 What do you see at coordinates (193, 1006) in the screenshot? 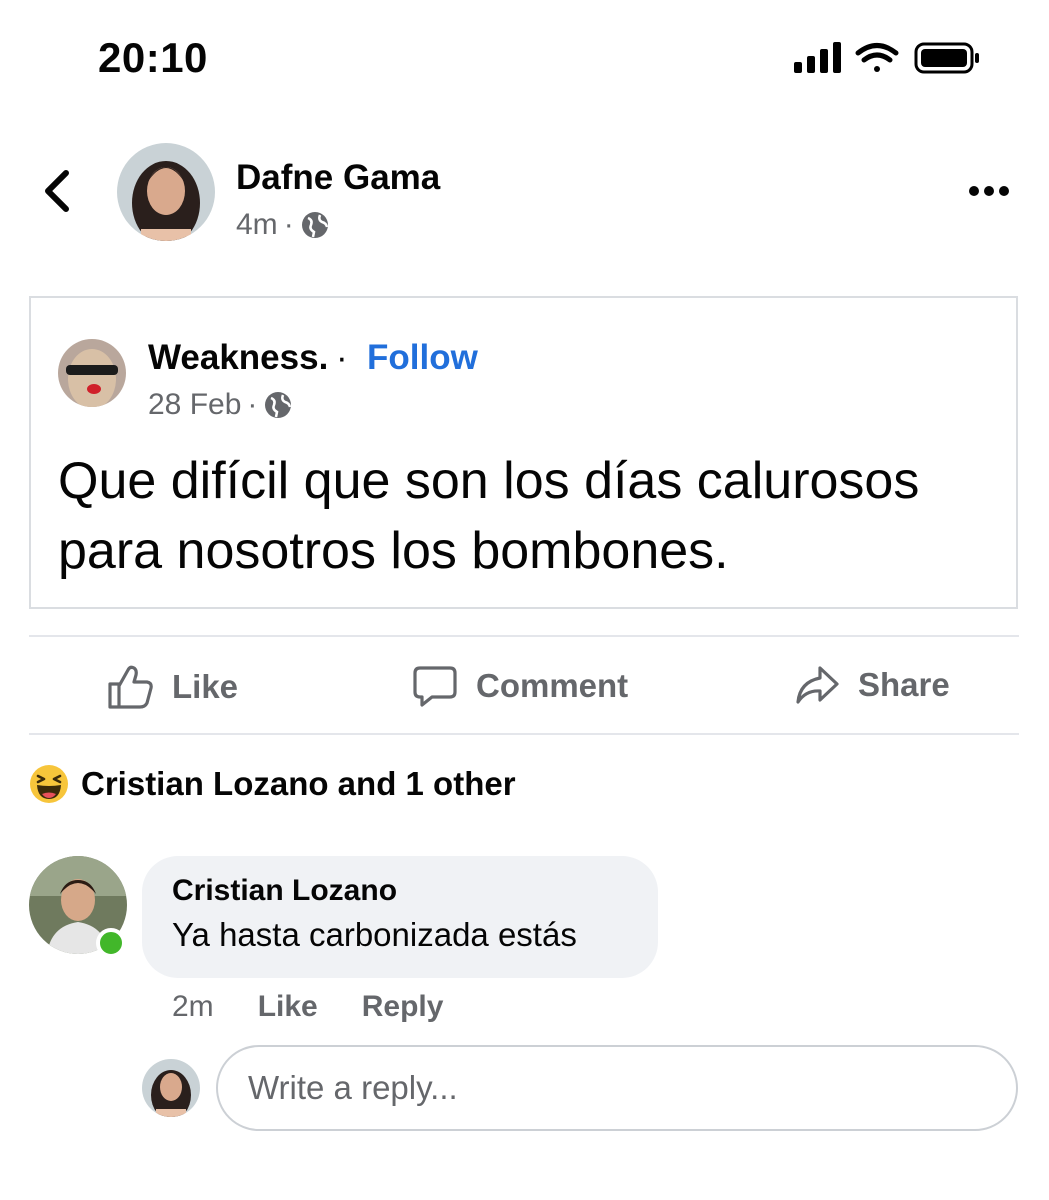
I see `comment-time: 2m` at bounding box center [193, 1006].